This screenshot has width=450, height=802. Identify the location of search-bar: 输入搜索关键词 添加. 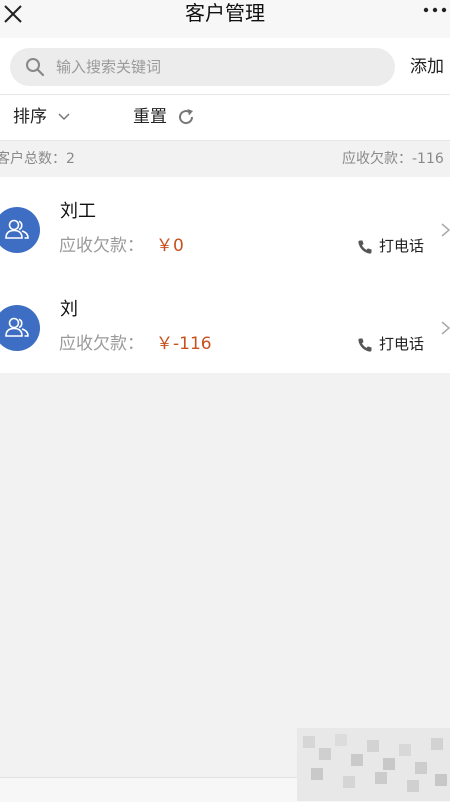
(225, 66).